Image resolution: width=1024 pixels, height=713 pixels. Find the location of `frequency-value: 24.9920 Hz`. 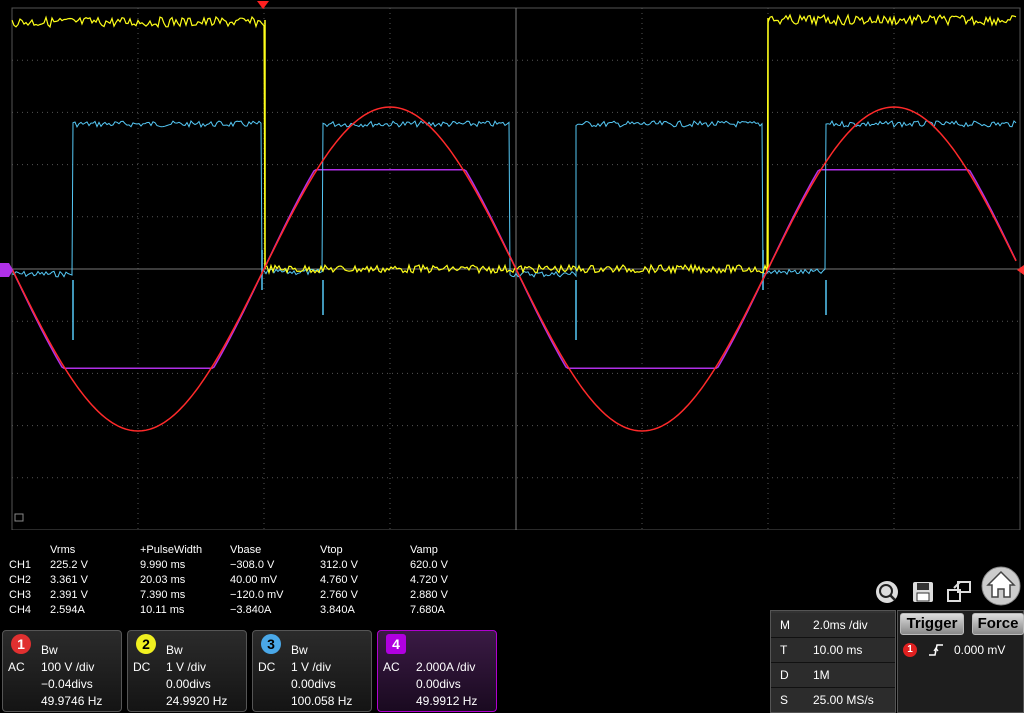

frequency-value: 24.9920 Hz is located at coordinates (197, 701).